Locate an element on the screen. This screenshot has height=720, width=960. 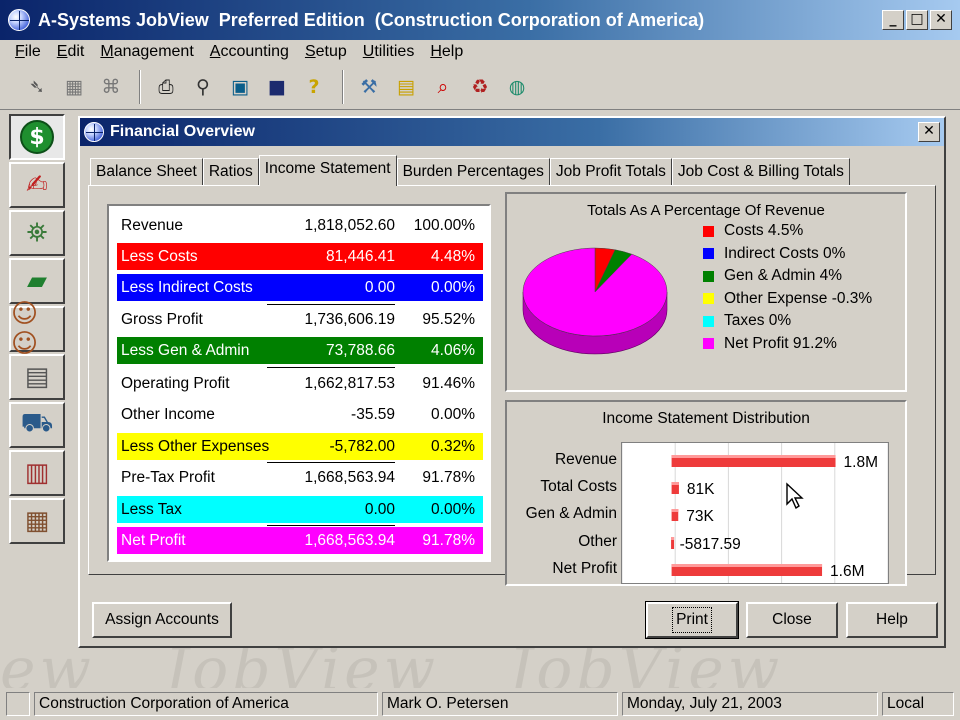
save-icon: ■ is located at coordinates (277, 87).